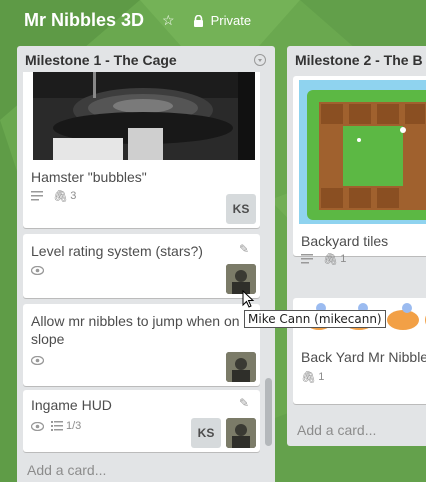 This screenshot has width=426, height=482. I want to click on card-allow-jump: Allow mr nibbles to jump when on slope, so click(141, 345).